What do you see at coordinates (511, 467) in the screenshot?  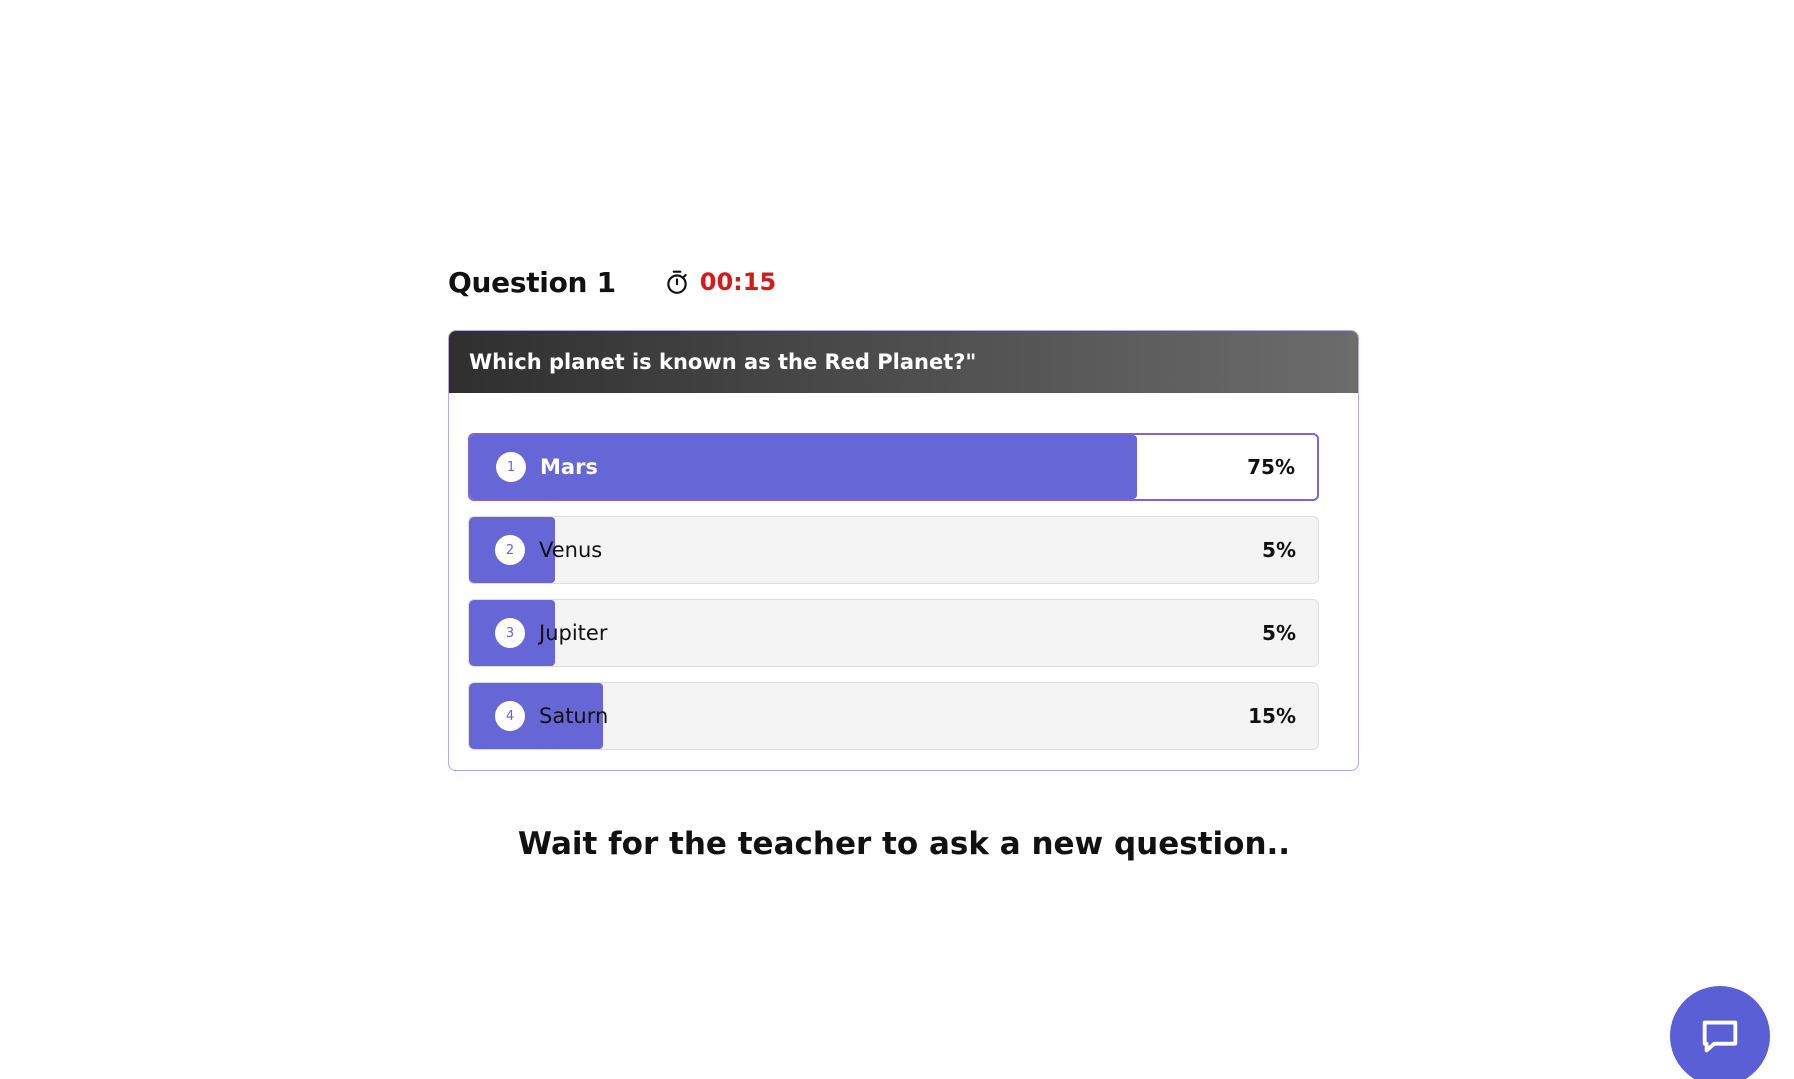 I see `option-number-badge: 1` at bounding box center [511, 467].